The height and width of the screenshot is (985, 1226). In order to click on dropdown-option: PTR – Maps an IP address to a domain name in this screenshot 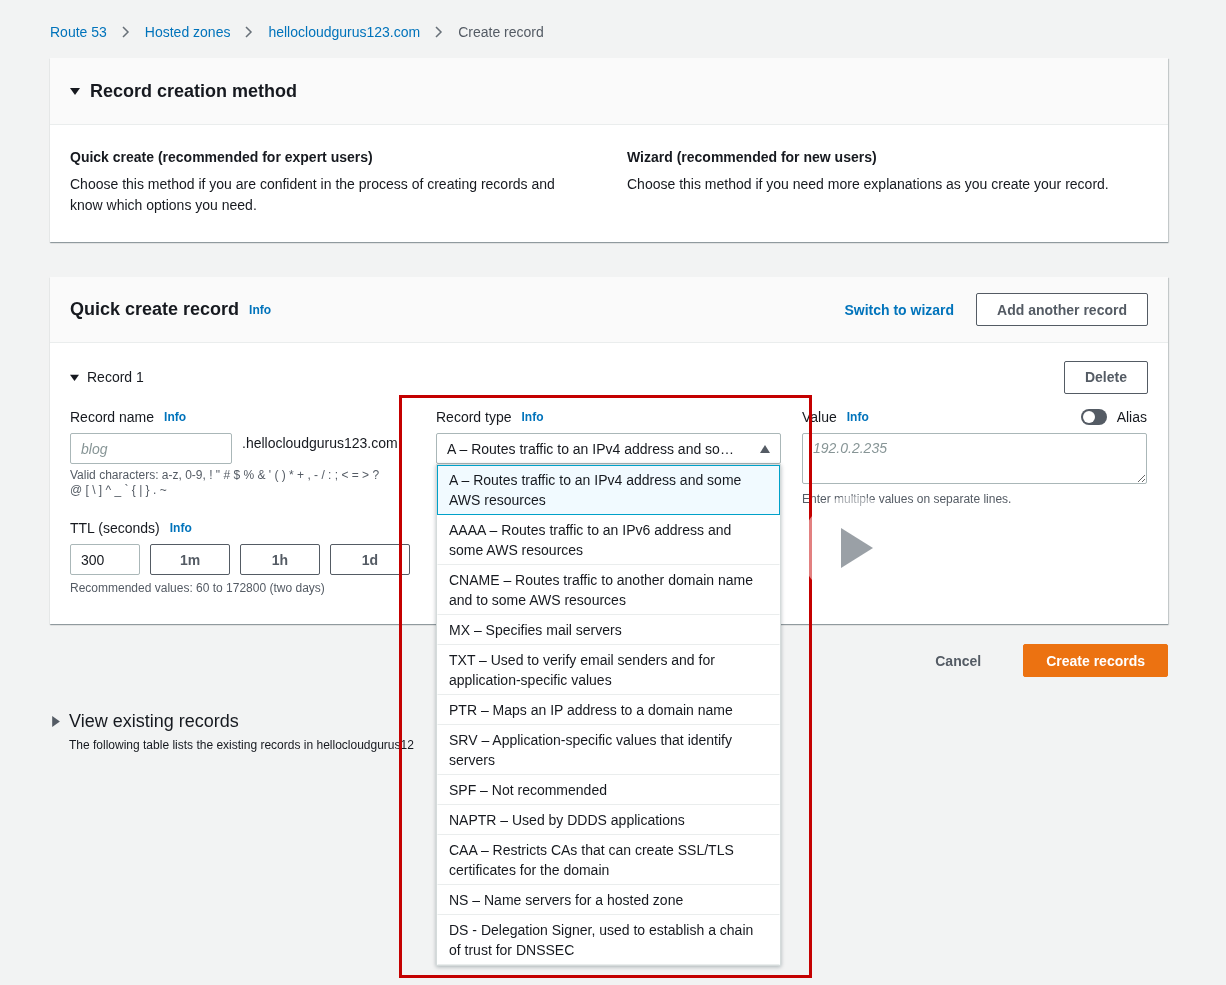, I will do `click(608, 710)`.